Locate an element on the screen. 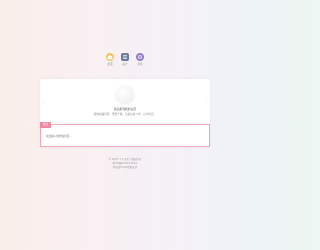  nav-item-about: 关于 is located at coordinates (125, 59).